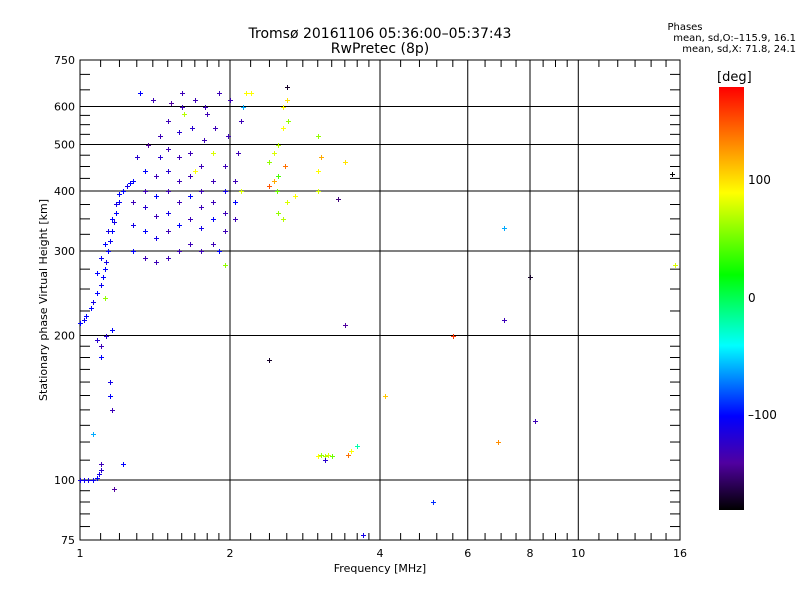 This screenshot has width=800, height=600. I want to click on y-tick-label: 600, so click(64, 107).